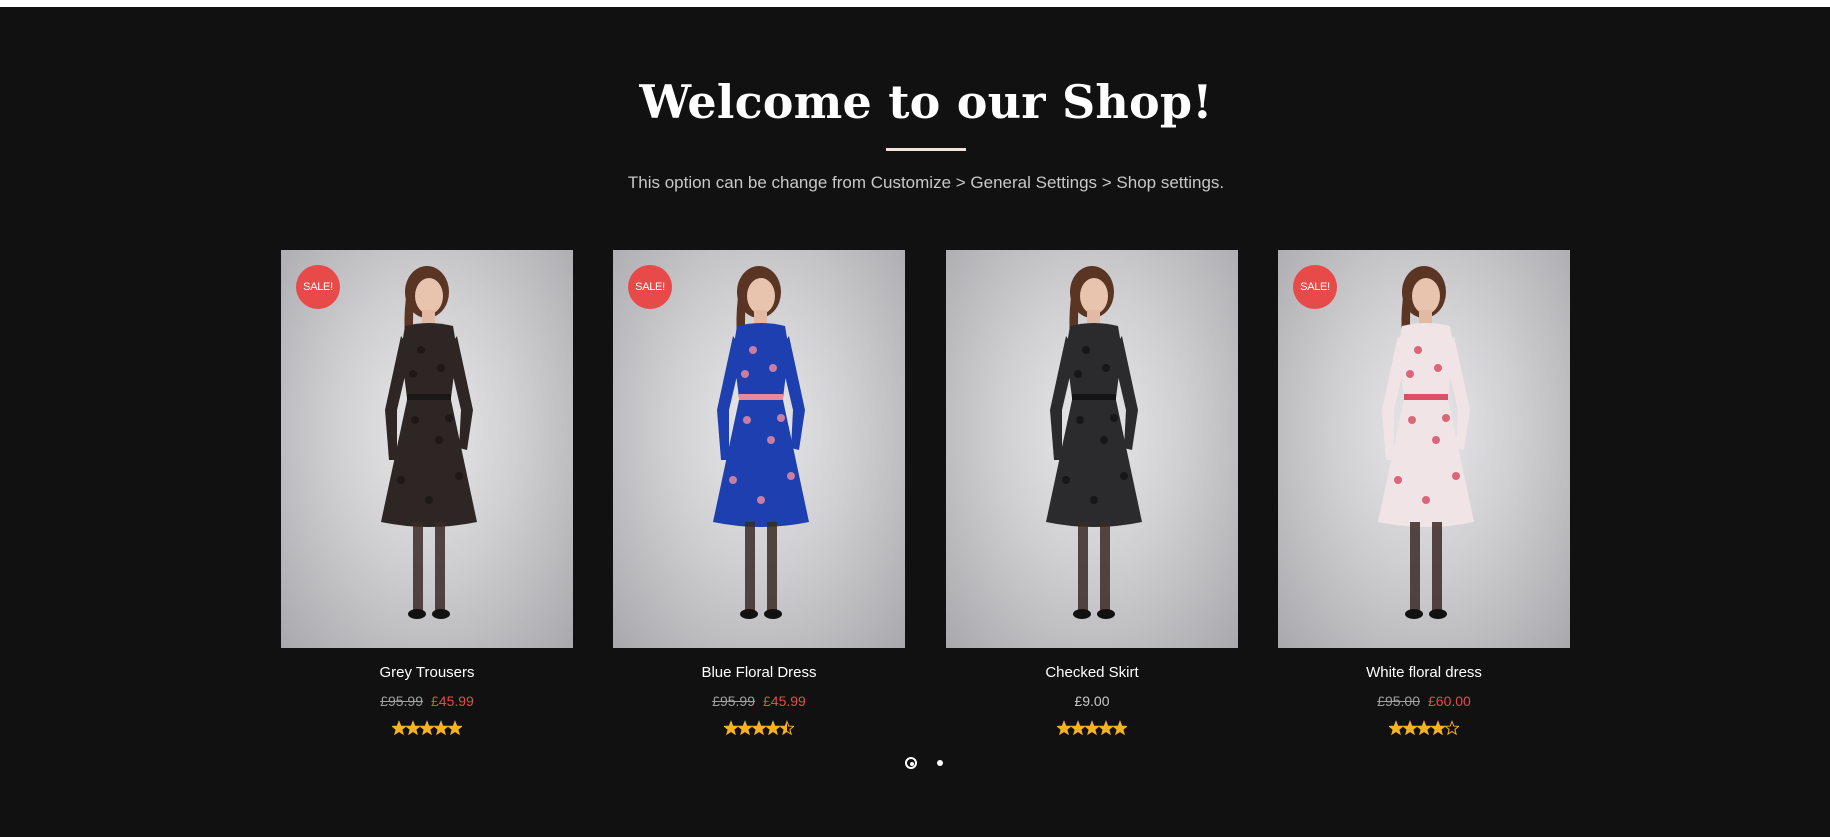 The image size is (1830, 837). Describe the element at coordinates (427, 674) in the screenshot. I see `product-title: Grey Trousers` at that location.